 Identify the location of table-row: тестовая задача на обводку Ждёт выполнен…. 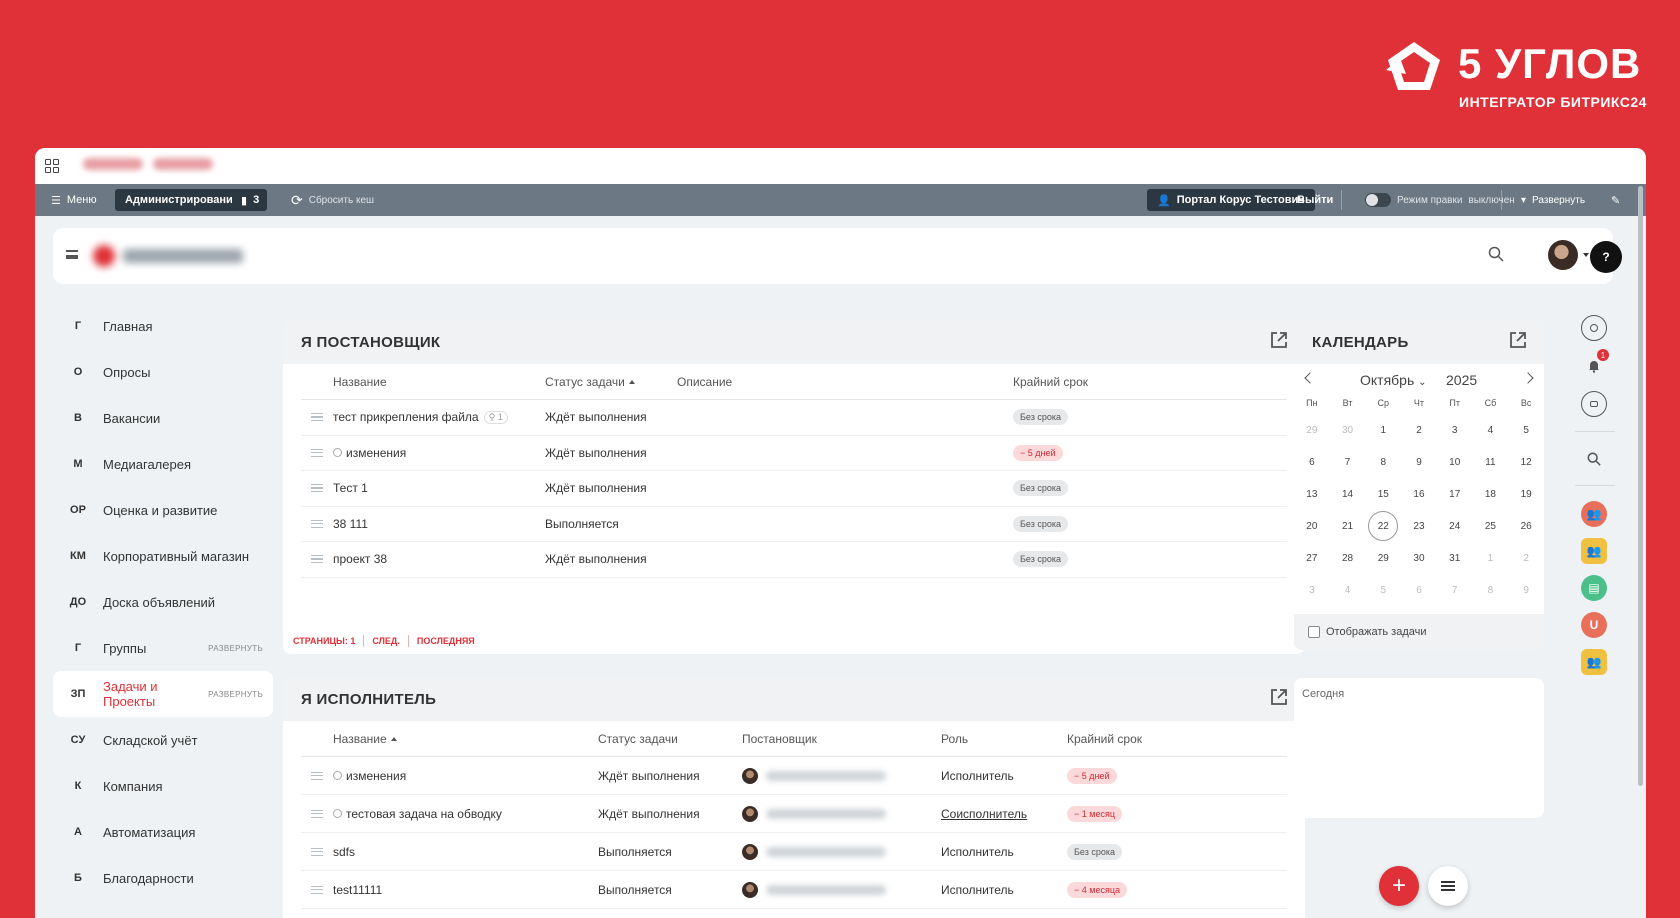
(794, 814).